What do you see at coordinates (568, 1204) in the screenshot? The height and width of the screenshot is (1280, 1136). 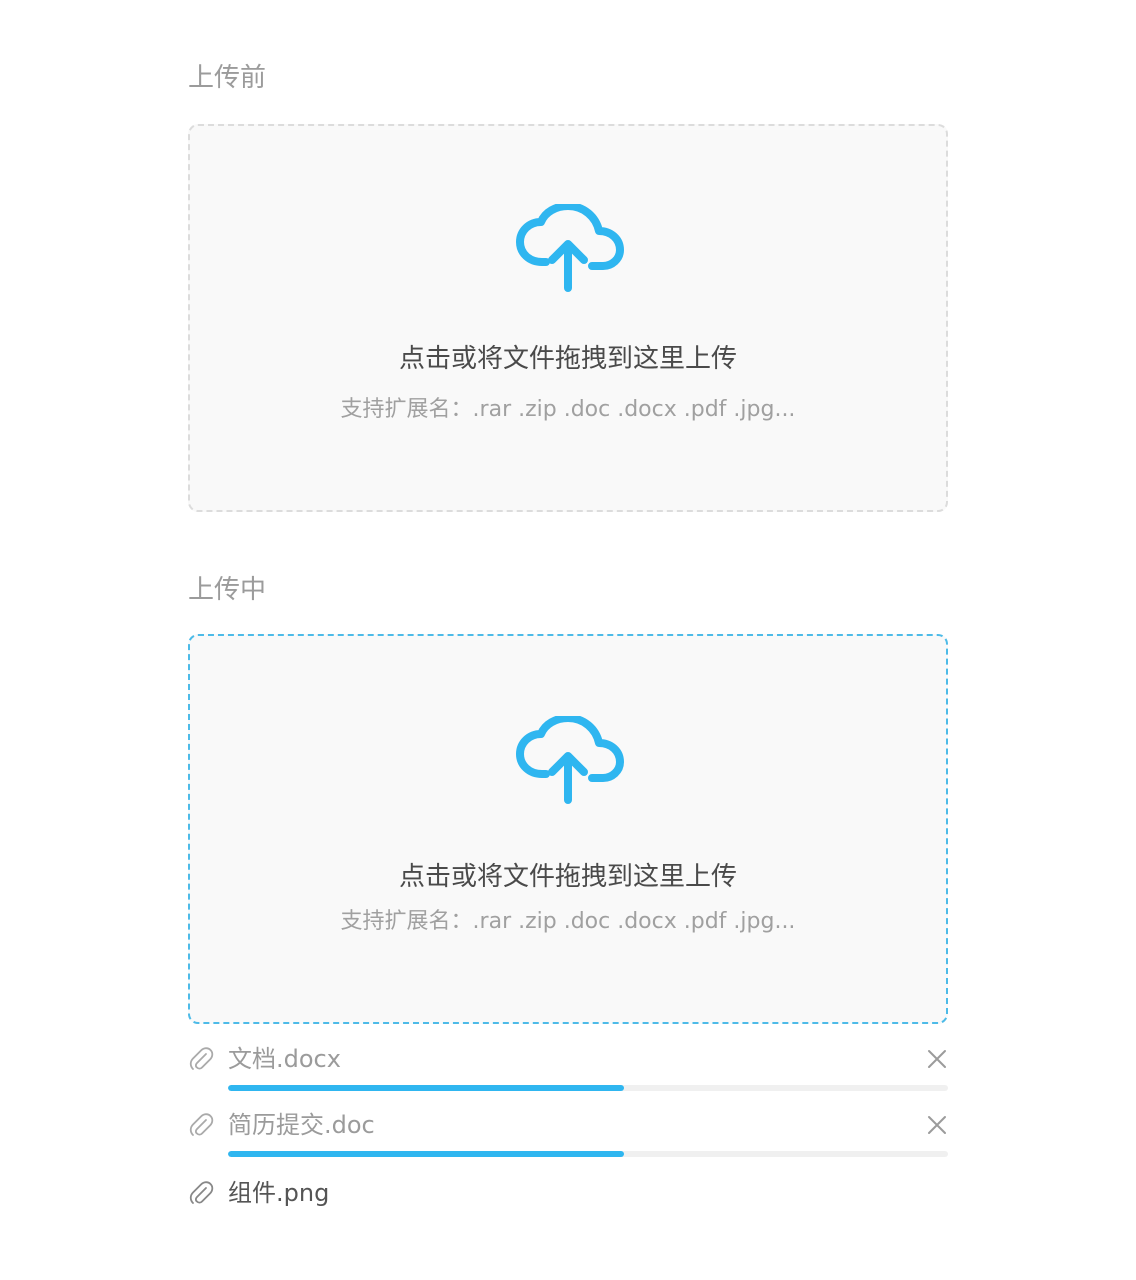 I see `file-item: 组件.png` at bounding box center [568, 1204].